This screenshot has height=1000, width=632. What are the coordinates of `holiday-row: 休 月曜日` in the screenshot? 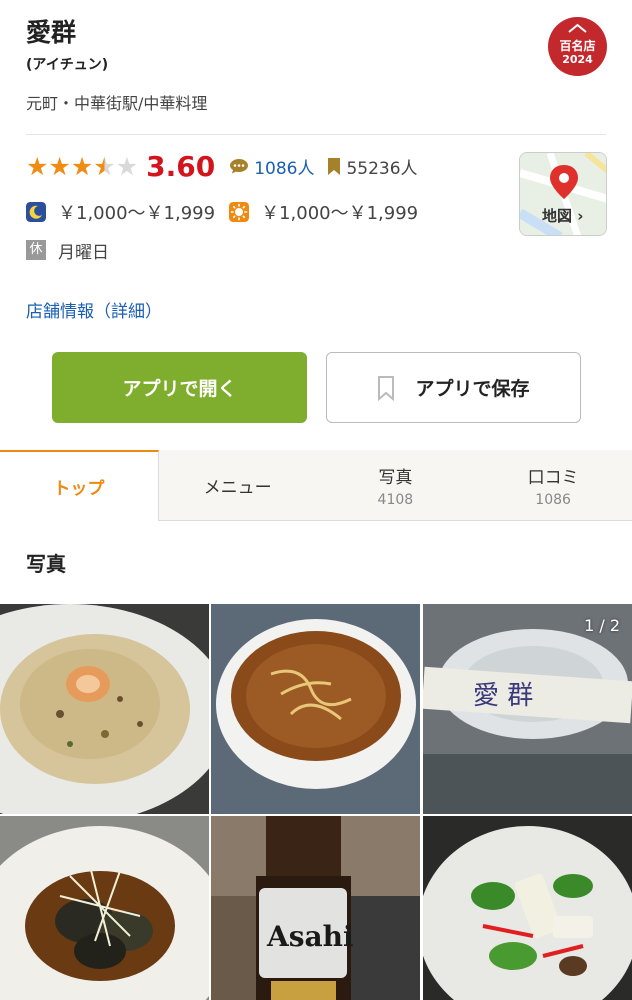 It's located at (67, 250).